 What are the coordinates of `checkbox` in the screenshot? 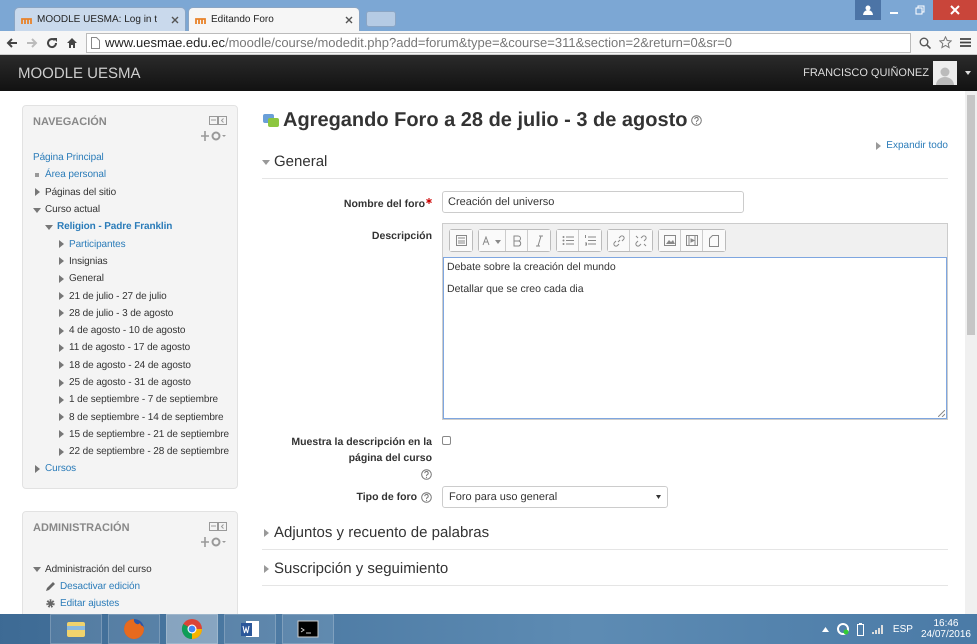 It's located at (446, 440).